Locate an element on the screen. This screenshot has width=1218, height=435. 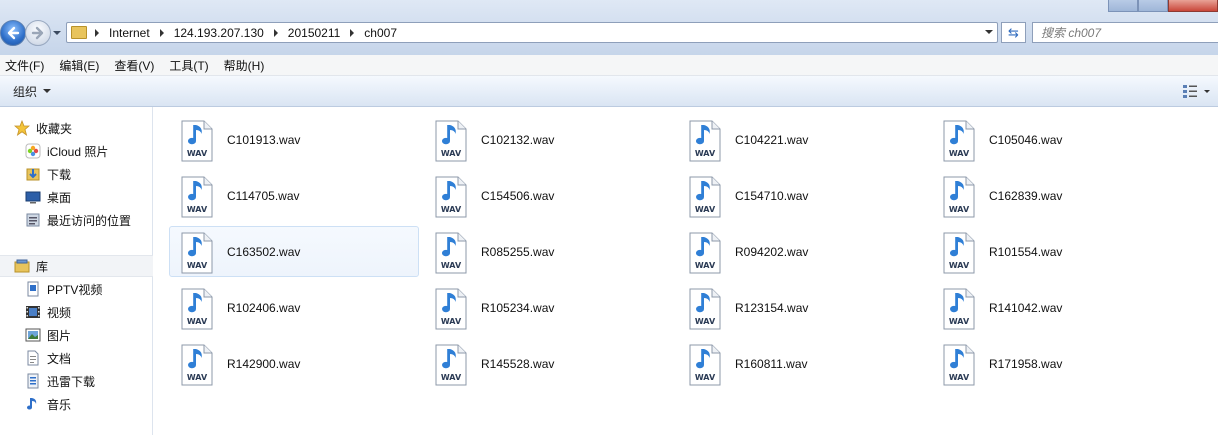
nav-item-label: 最近访问的位置 is located at coordinates (89, 220).